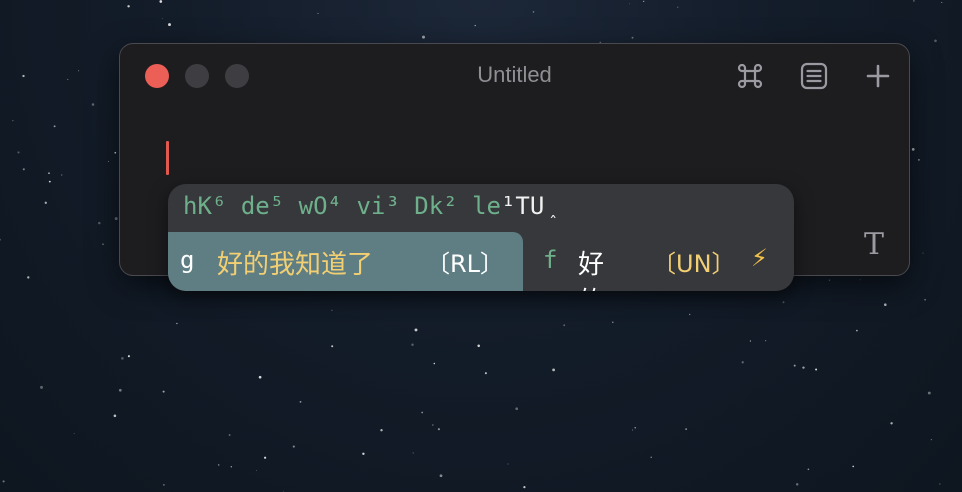  What do you see at coordinates (530, 206) in the screenshot?
I see `preedit-tail: TU` at bounding box center [530, 206].